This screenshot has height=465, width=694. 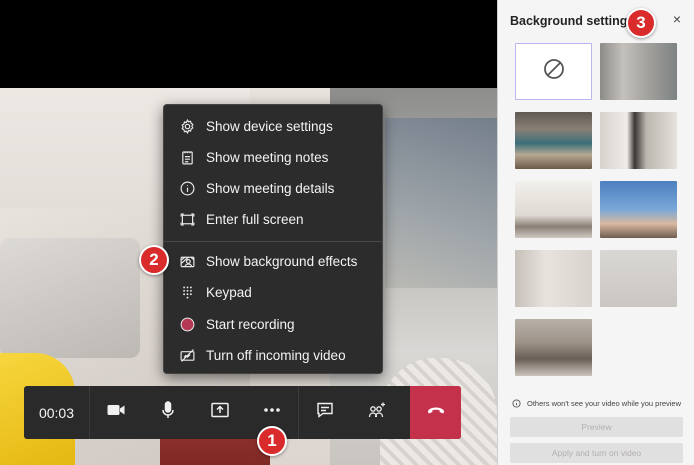 I want to click on close-button: ×, so click(x=677, y=19).